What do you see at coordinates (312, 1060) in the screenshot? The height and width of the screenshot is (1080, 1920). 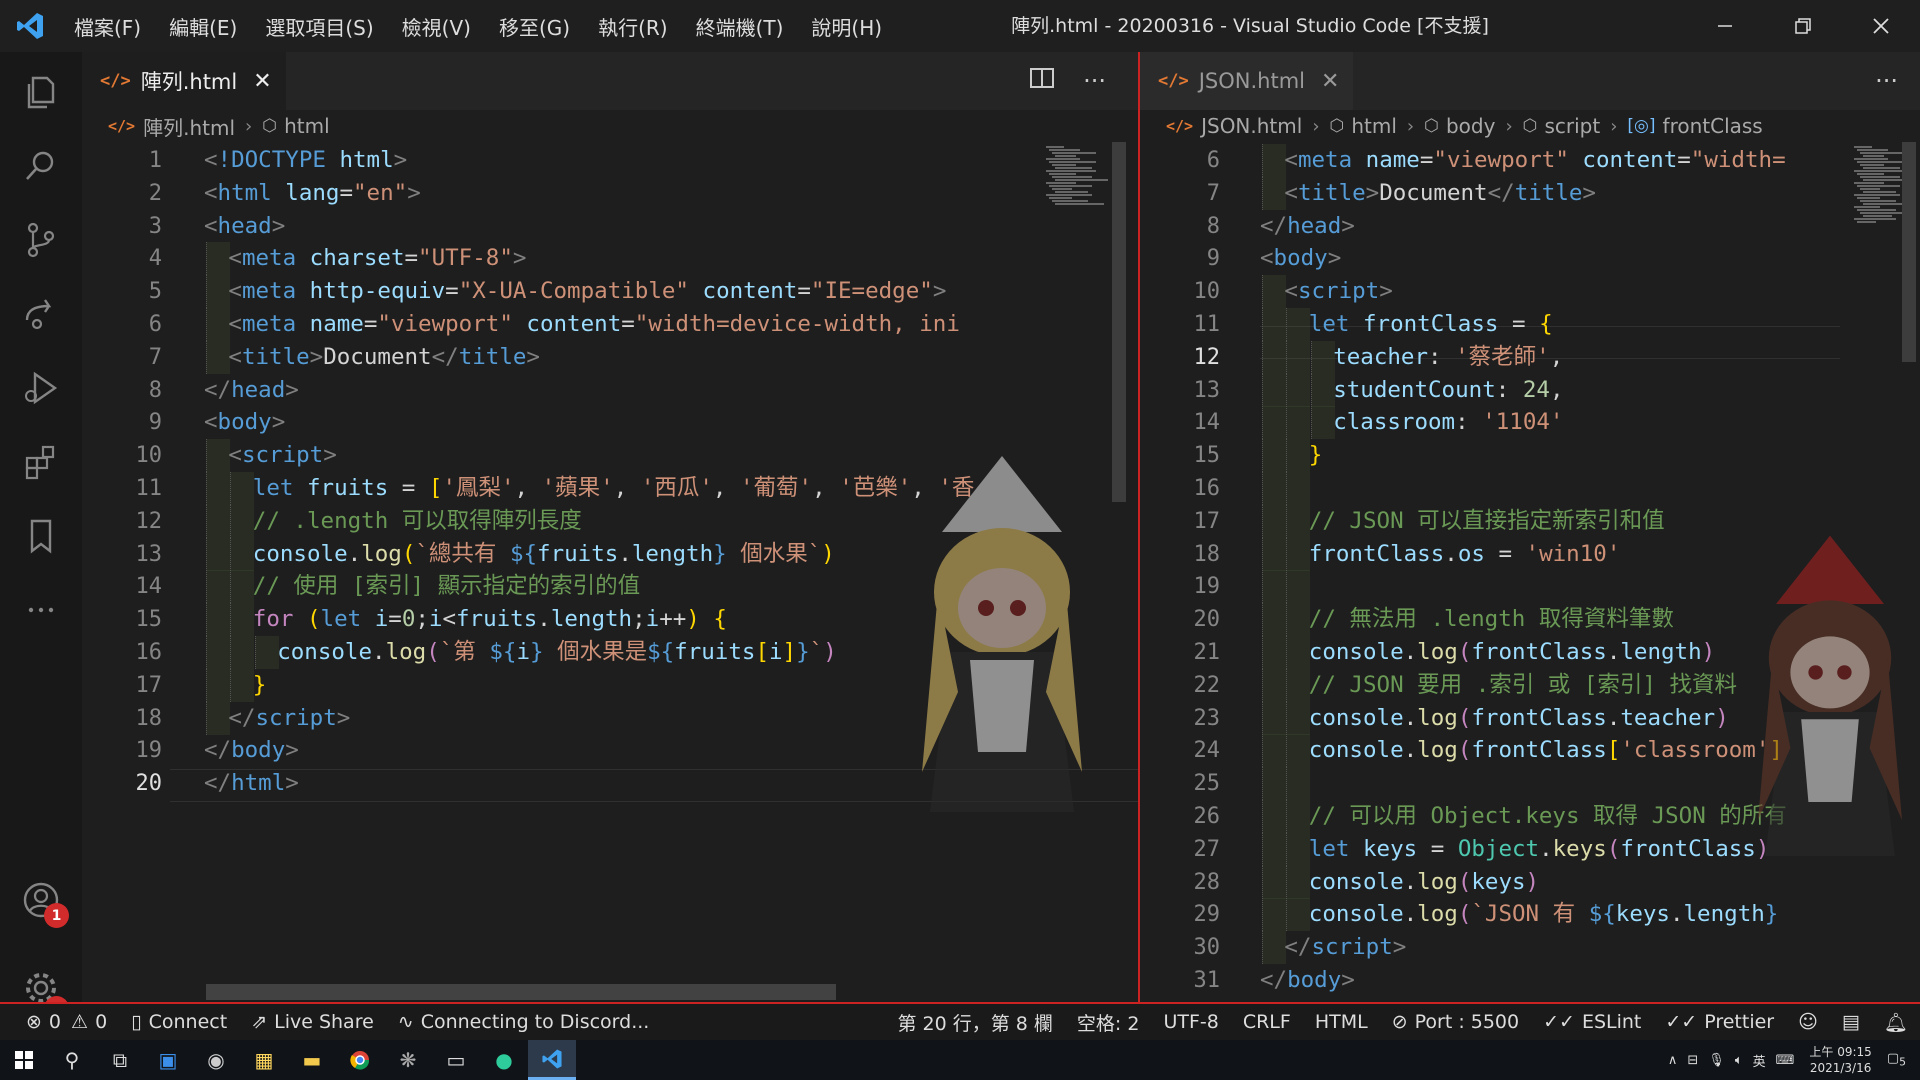 I see `file-explorer-icon: ▬` at bounding box center [312, 1060].